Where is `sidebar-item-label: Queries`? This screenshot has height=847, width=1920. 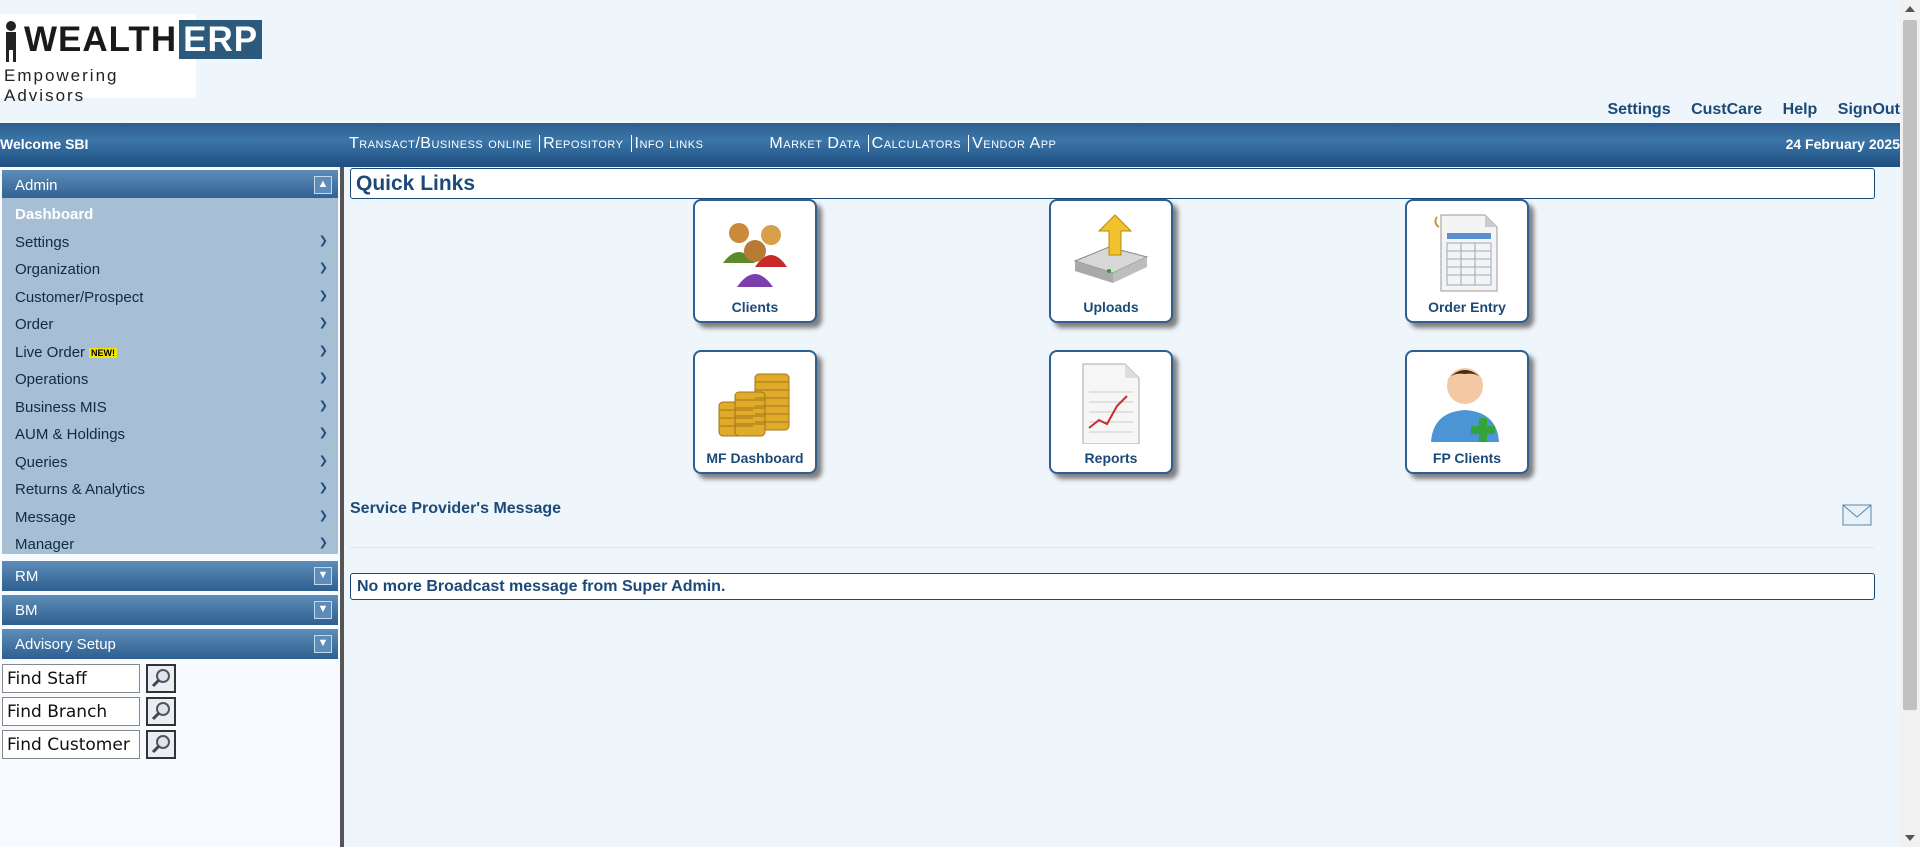 sidebar-item-label: Queries is located at coordinates (41, 462).